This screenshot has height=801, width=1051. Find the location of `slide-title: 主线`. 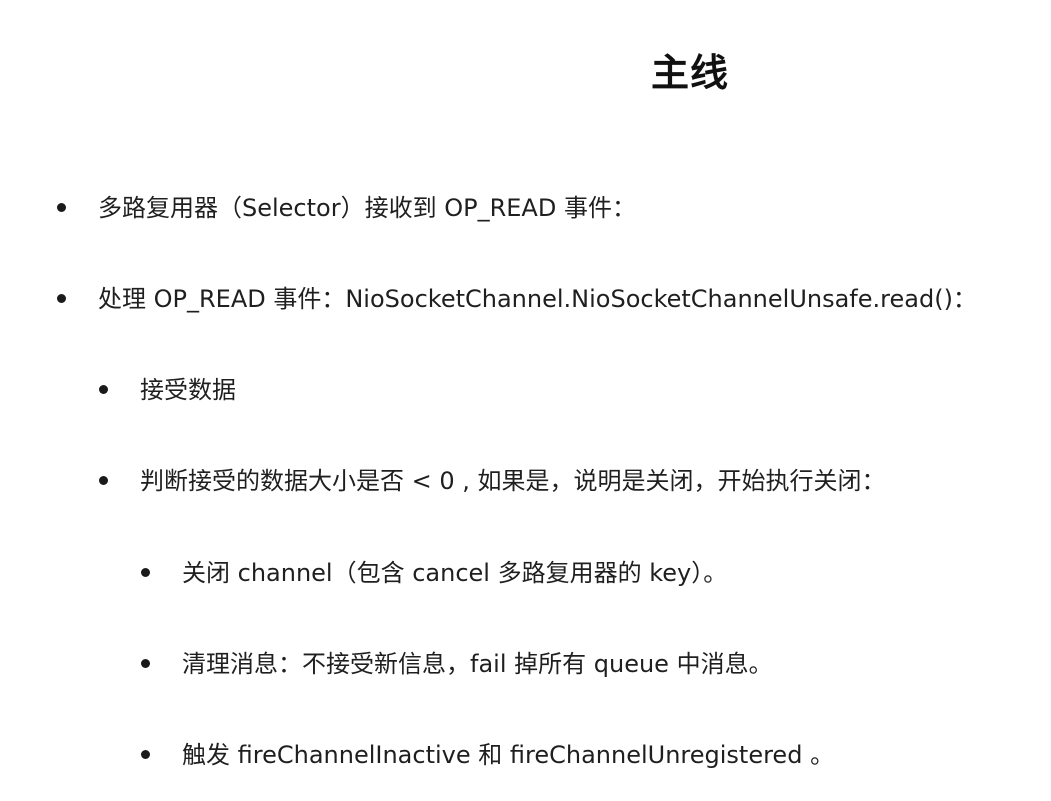

slide-title: 主线 is located at coordinates (689, 73).